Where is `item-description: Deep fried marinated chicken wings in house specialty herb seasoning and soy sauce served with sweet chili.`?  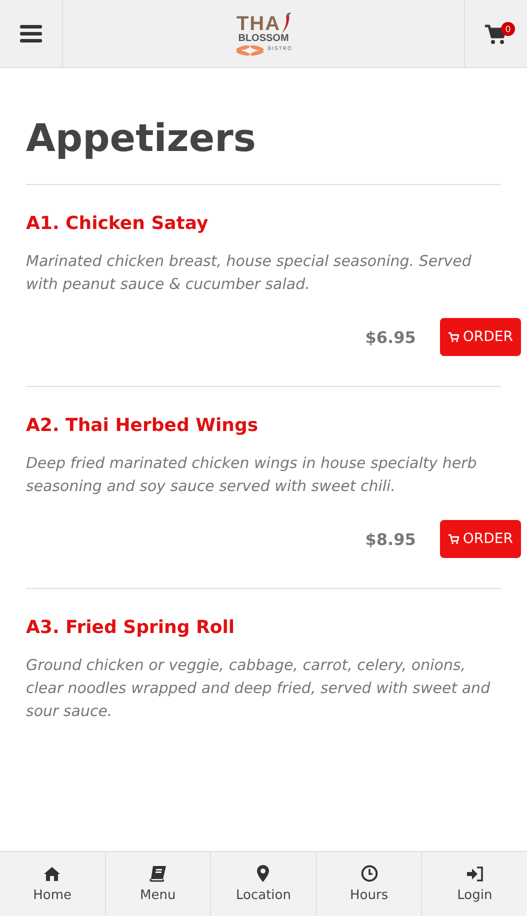 item-description: Deep fried marinated chicken wings in house specialty herb seasoning and soy sauce served with sweet chili. is located at coordinates (252, 475).